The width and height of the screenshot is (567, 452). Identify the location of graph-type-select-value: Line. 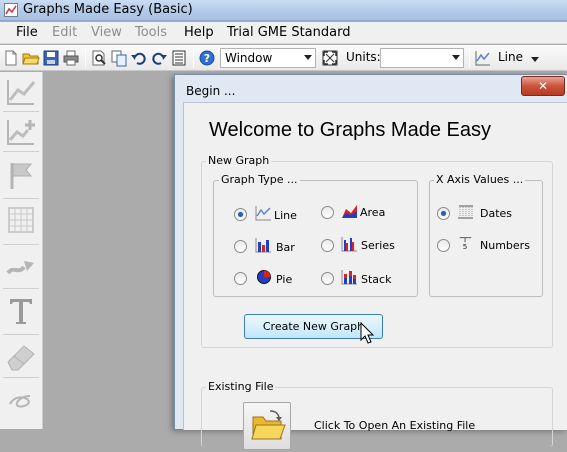
(510, 57).